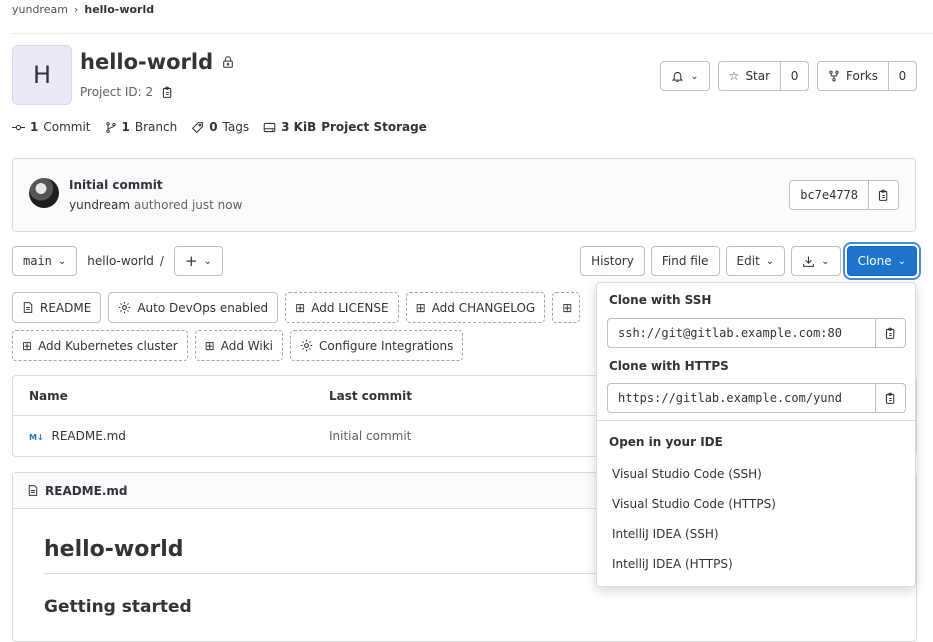 The height and width of the screenshot is (642, 933). Describe the element at coordinates (197, 127) in the screenshot. I see `tag-icon` at that location.